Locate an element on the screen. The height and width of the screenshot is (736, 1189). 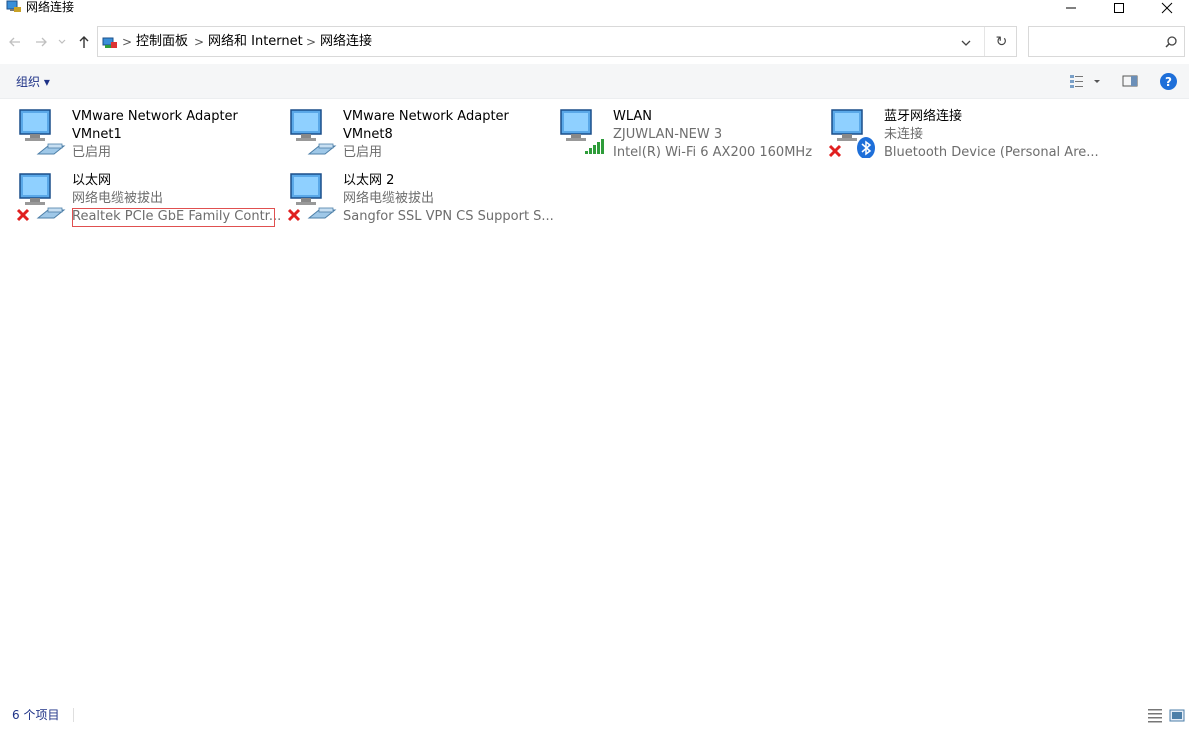
refresh-button: ↻ is located at coordinates (1001, 41).